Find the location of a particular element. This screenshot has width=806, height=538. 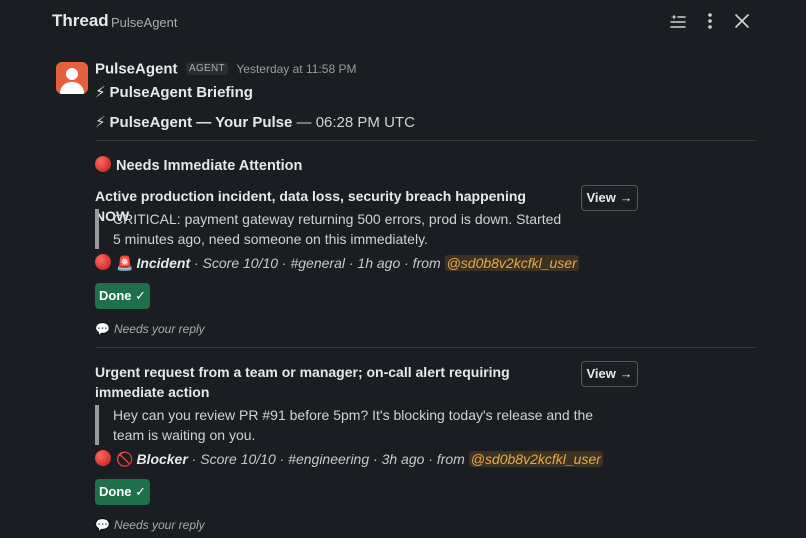

filter-list-icon is located at coordinates (678, 21).